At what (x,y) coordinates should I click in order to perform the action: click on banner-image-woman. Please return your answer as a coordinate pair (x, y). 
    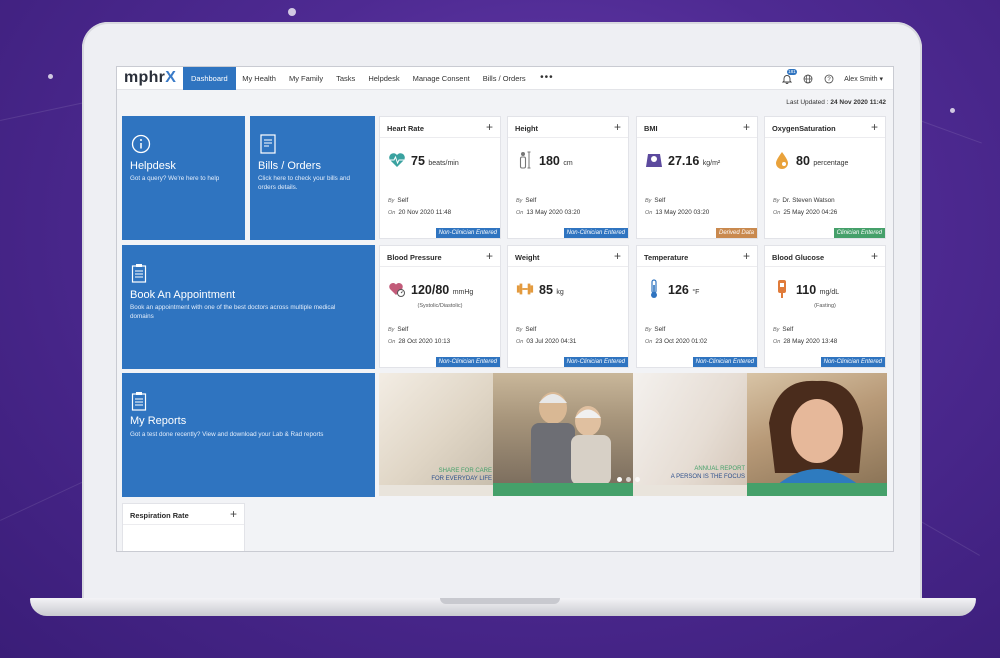
    Looking at the image, I should click on (817, 429).